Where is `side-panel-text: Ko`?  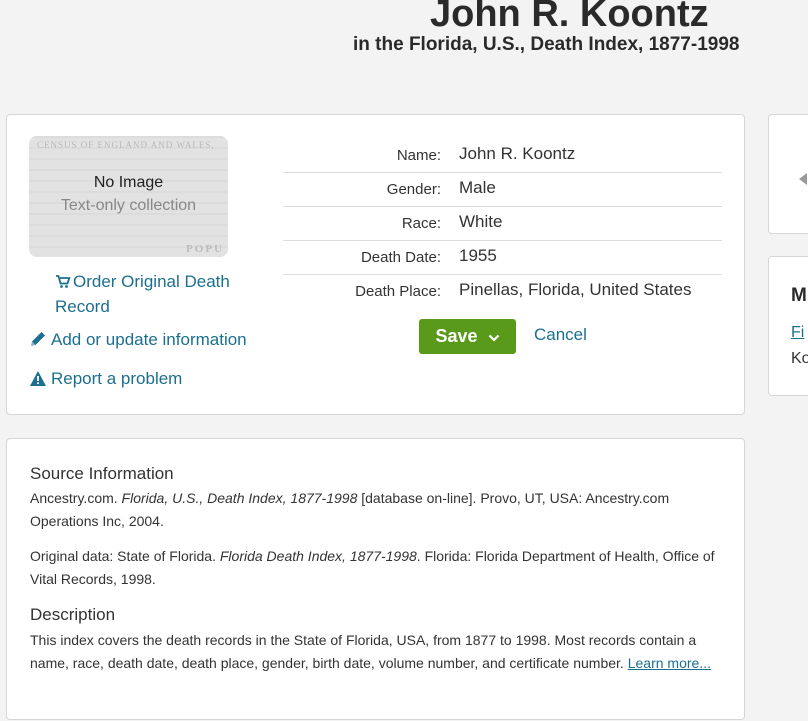 side-panel-text: Ko is located at coordinates (799, 358).